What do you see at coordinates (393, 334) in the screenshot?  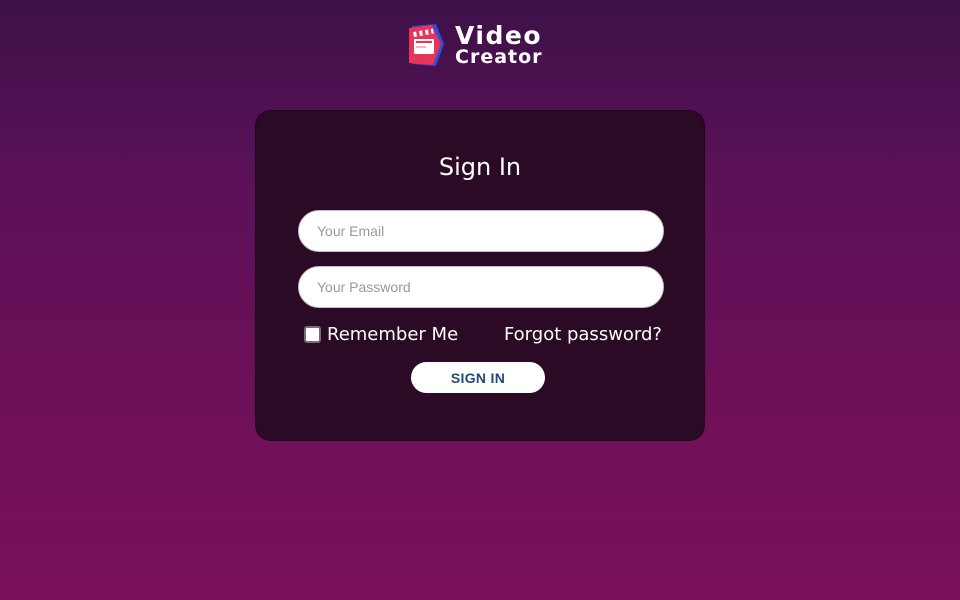 I see `remember-me-label: Remember Me` at bounding box center [393, 334].